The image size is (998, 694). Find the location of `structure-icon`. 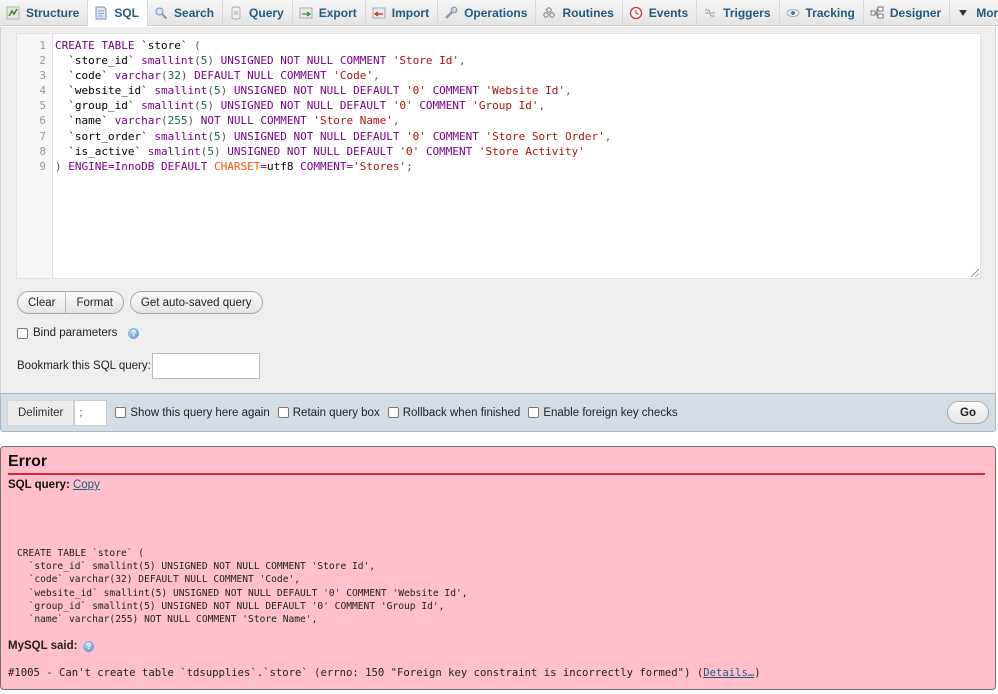

structure-icon is located at coordinates (13, 13).